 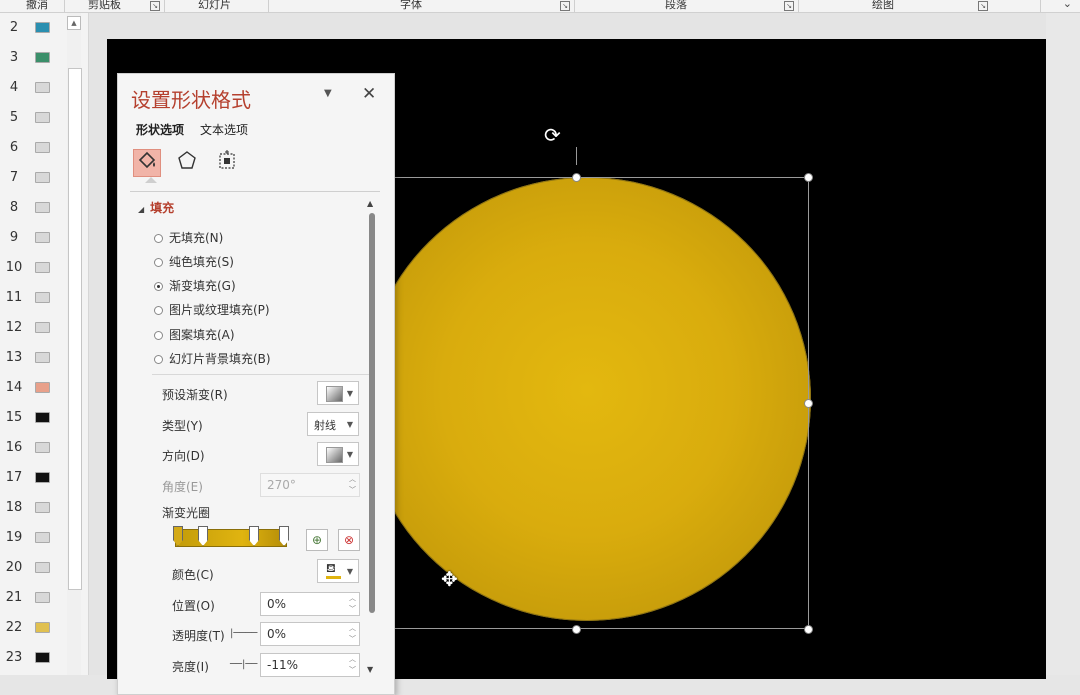 I want to click on scrollbar-thumb, so click(x=75, y=329).